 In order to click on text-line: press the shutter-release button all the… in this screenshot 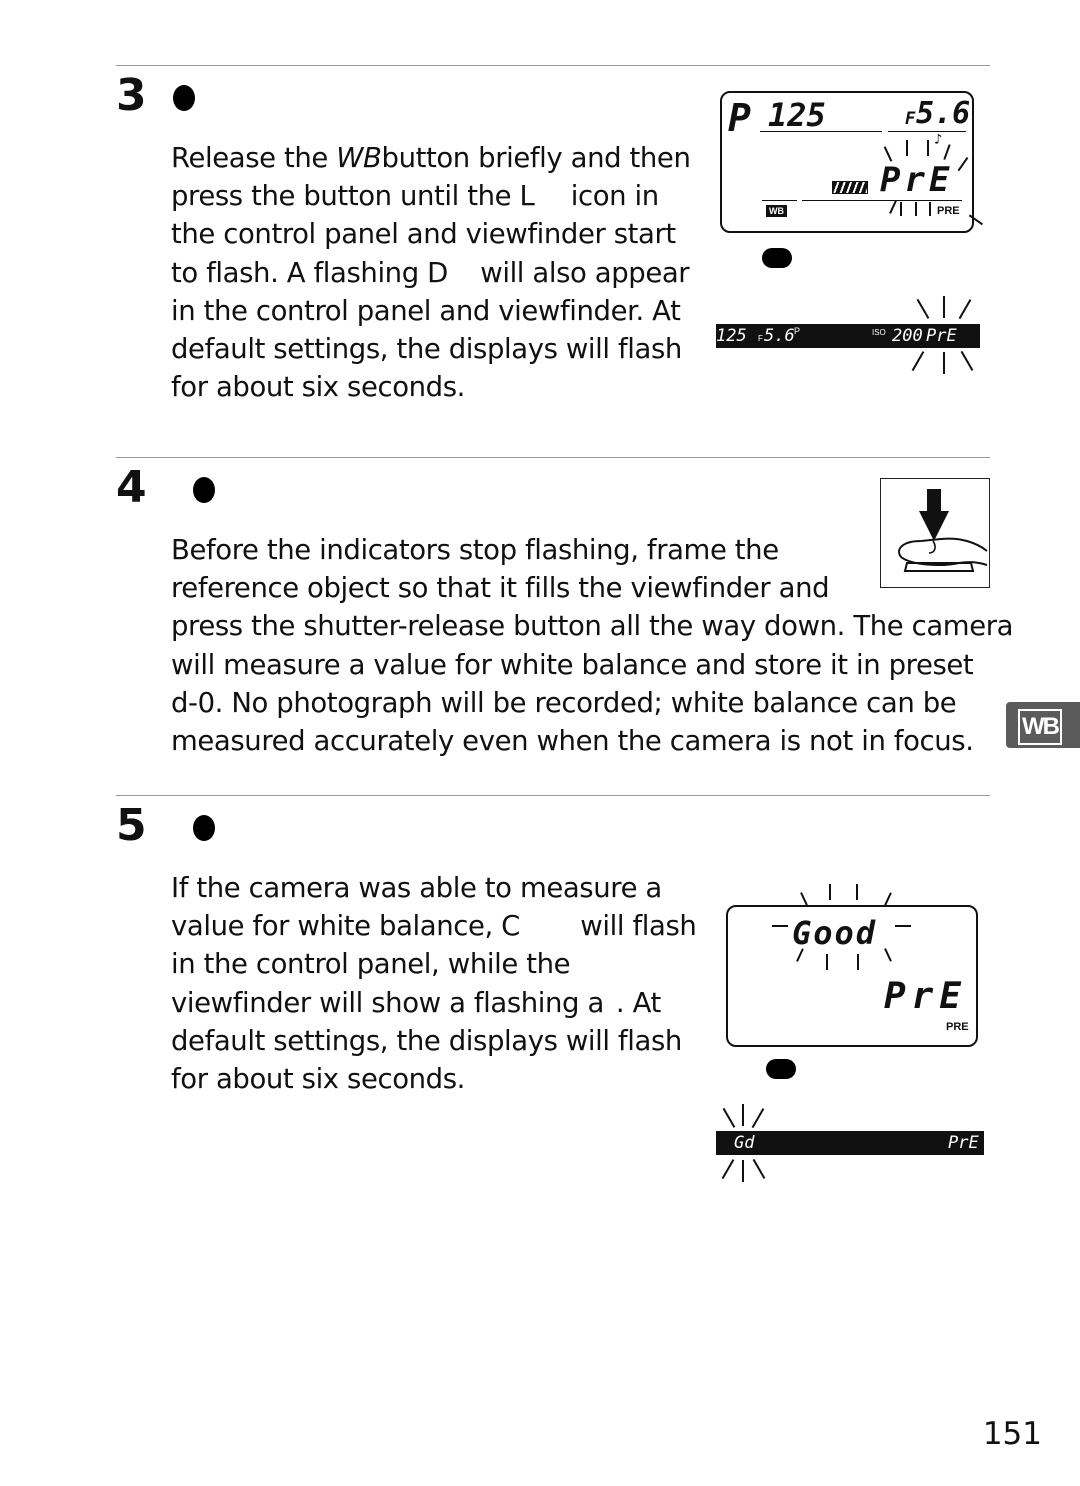, I will do `click(592, 626)`.